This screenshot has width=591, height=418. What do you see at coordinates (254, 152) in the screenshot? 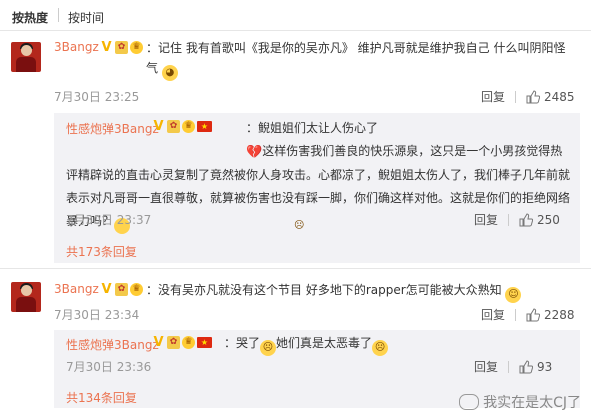
I see `broken-heart-icon: 💔` at bounding box center [254, 152].